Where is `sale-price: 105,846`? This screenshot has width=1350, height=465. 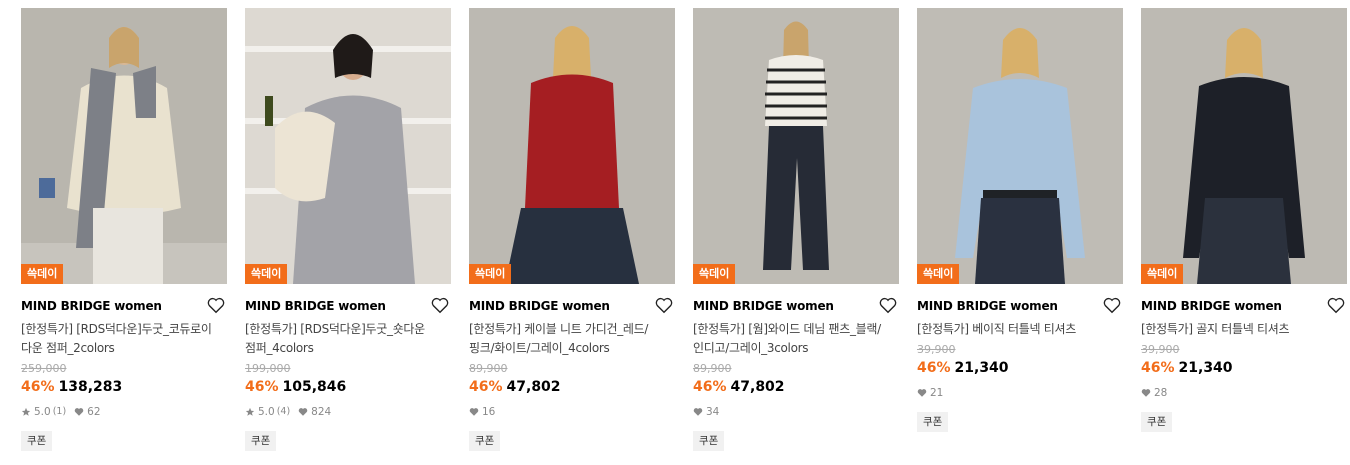
sale-price: 105,846 is located at coordinates (314, 387).